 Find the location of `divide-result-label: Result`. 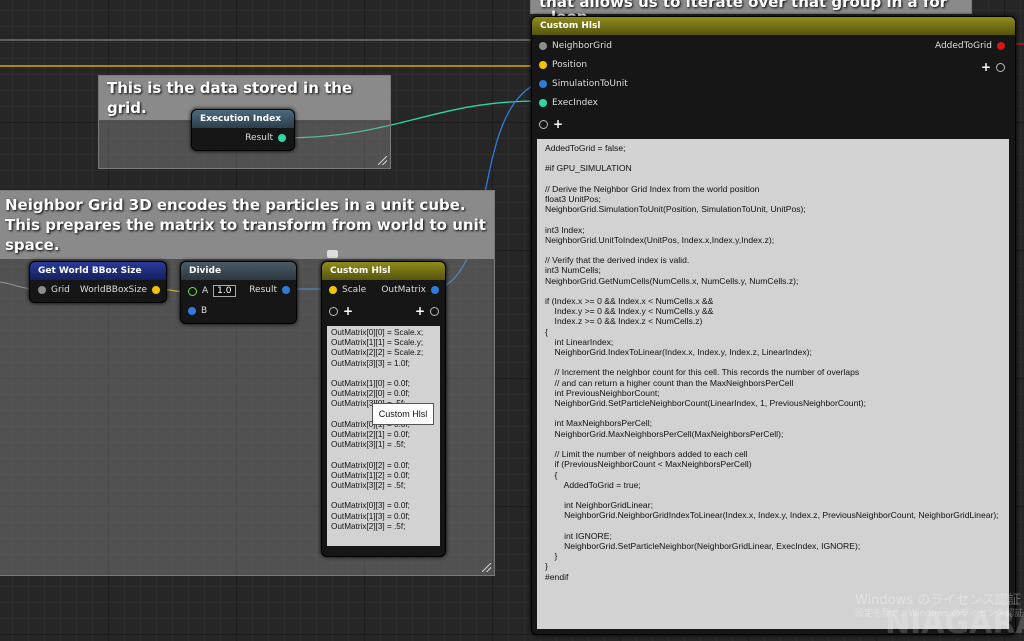

divide-result-label: Result is located at coordinates (263, 290).